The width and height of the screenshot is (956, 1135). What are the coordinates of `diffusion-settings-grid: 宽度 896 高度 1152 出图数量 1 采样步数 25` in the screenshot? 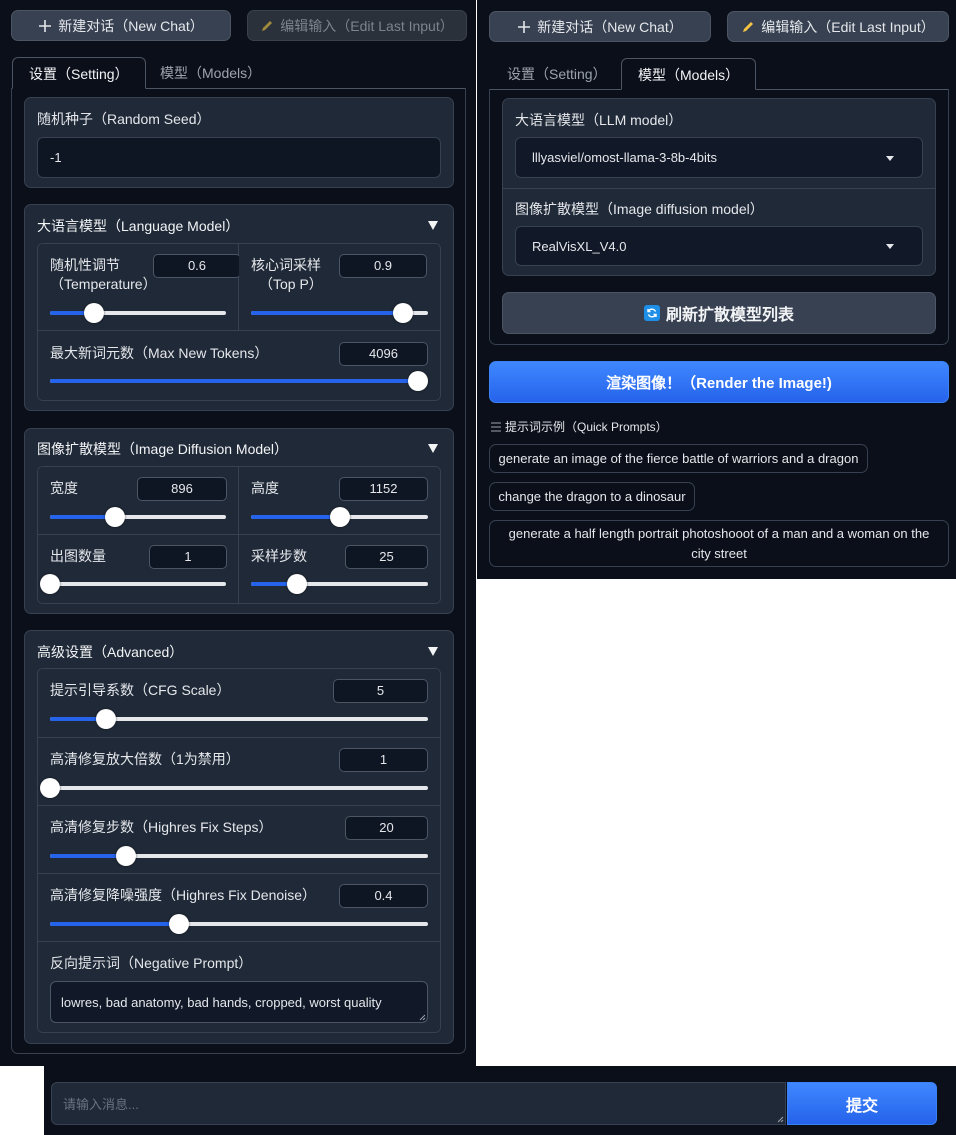 It's located at (239, 535).